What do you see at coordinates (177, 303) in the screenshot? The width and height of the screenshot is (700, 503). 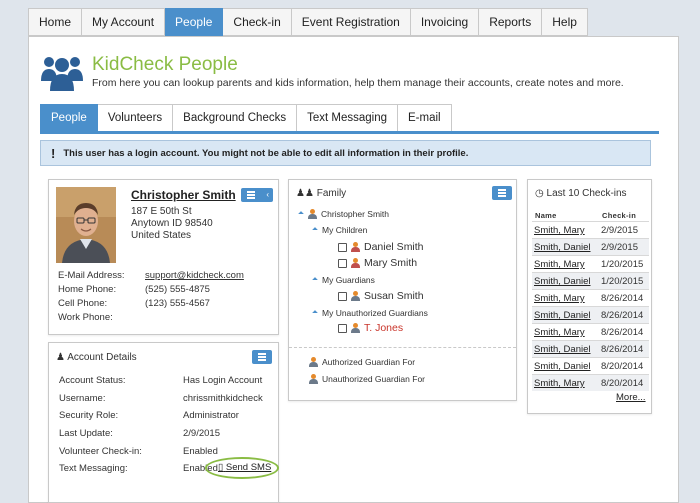 I see `cell-phone-value: (123) 555-4567` at bounding box center [177, 303].